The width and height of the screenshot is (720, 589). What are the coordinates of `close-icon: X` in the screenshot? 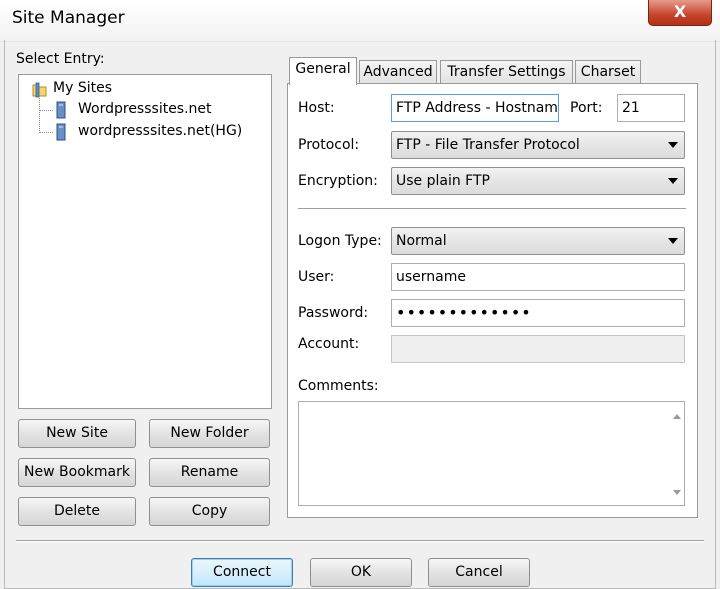 It's located at (680, 11).